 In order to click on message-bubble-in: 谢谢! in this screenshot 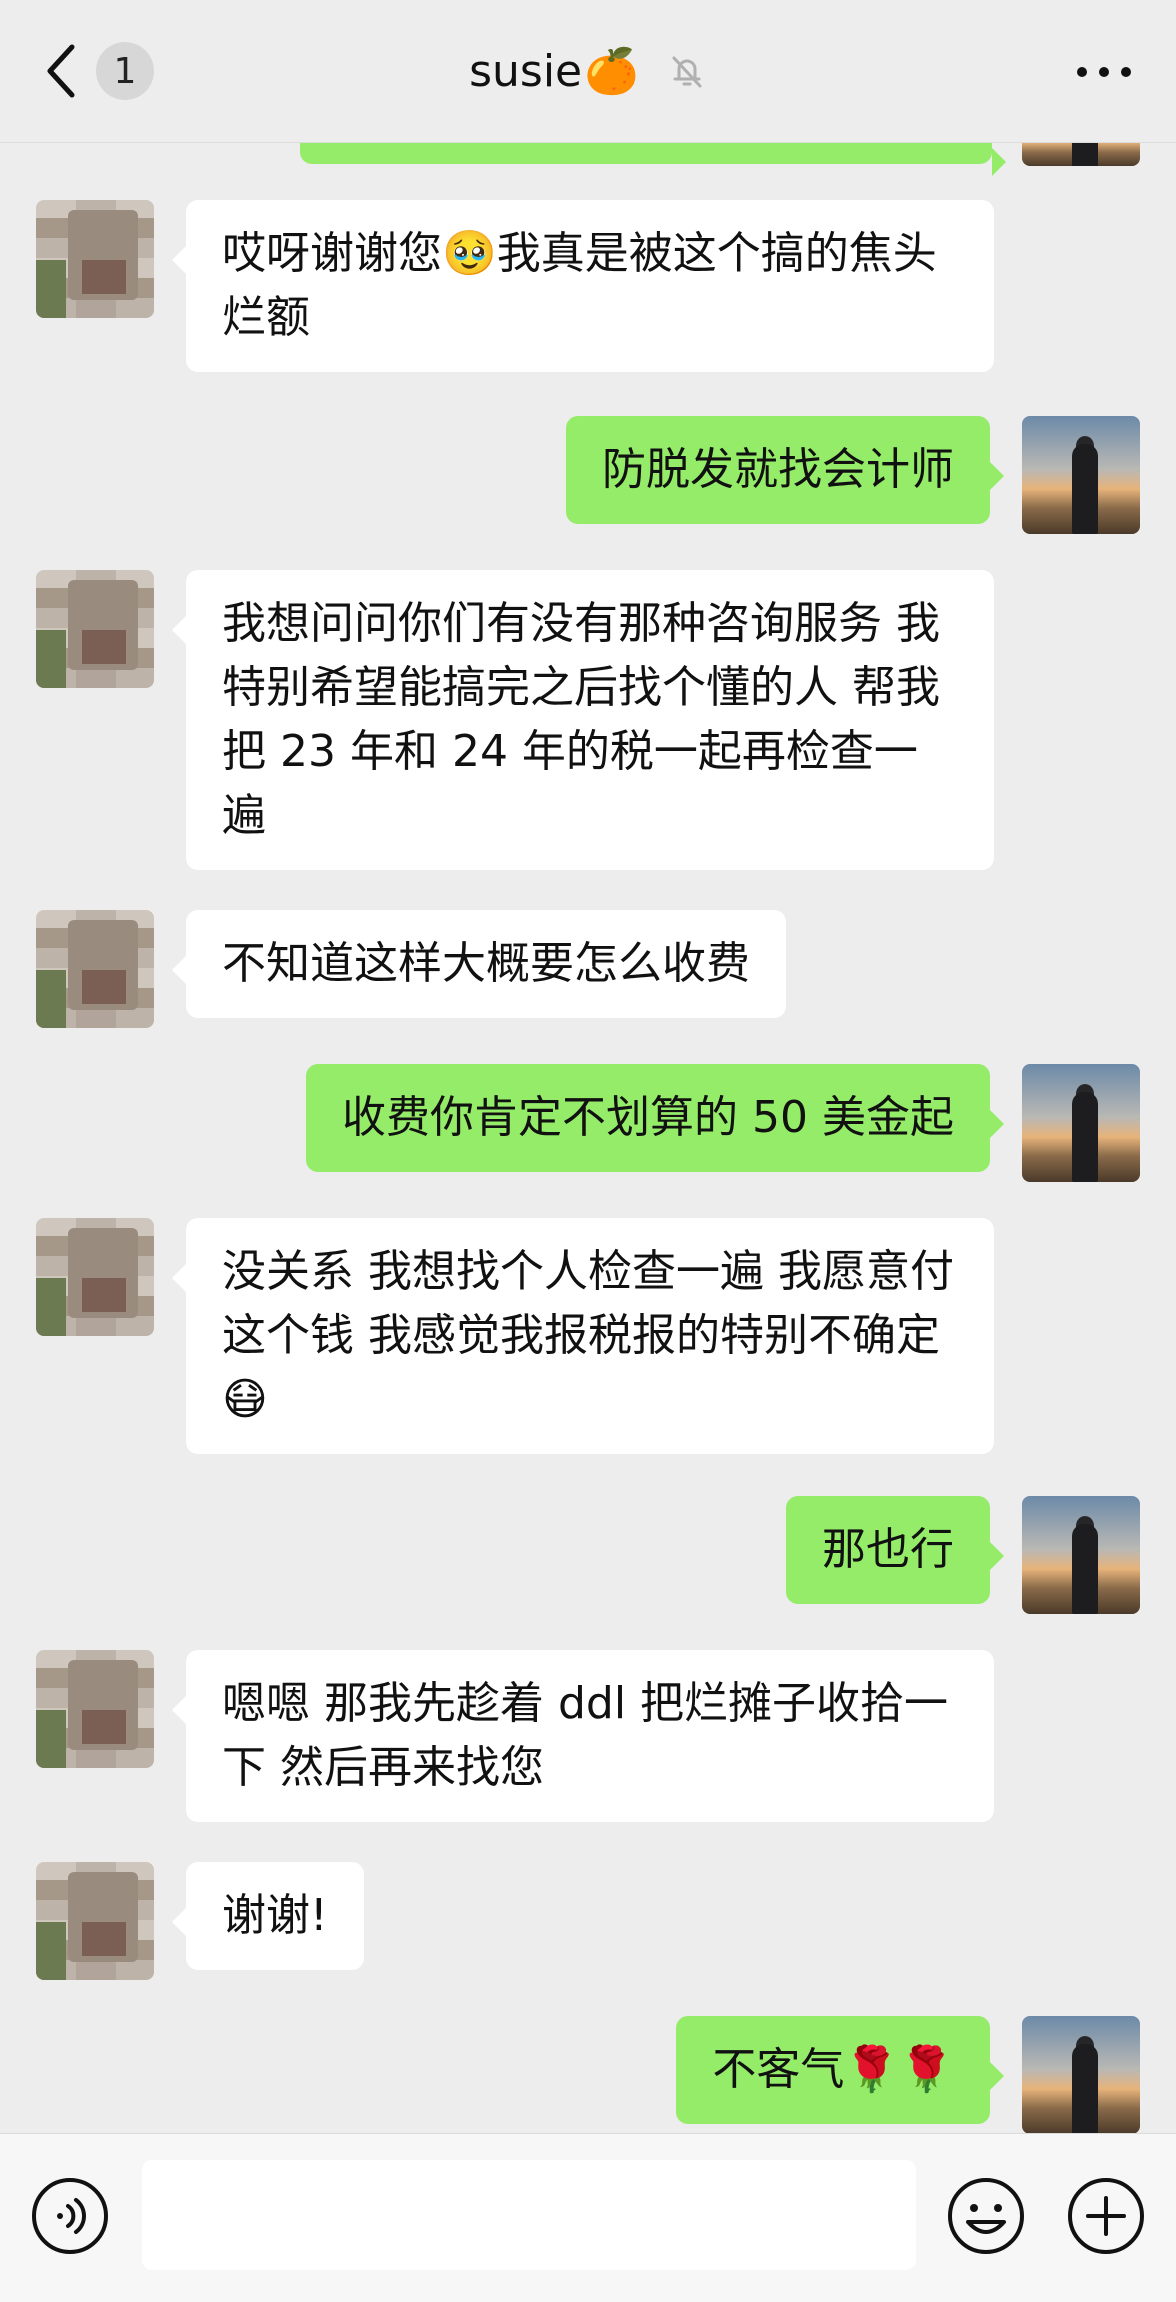, I will do `click(268, 1916)`.